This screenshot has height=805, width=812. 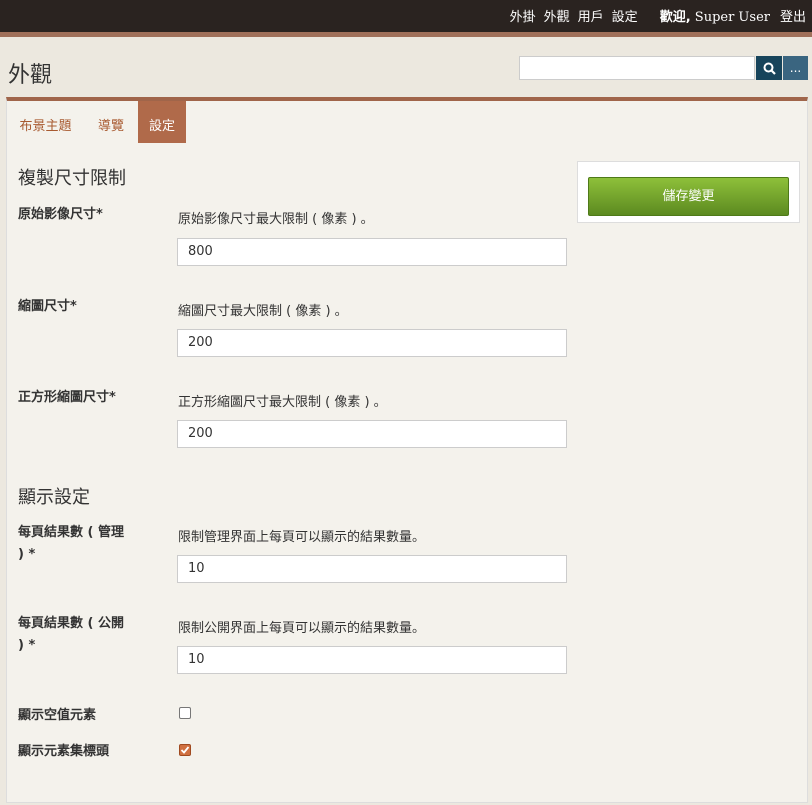 What do you see at coordinates (637, 68) in the screenshot?
I see `search-input` at bounding box center [637, 68].